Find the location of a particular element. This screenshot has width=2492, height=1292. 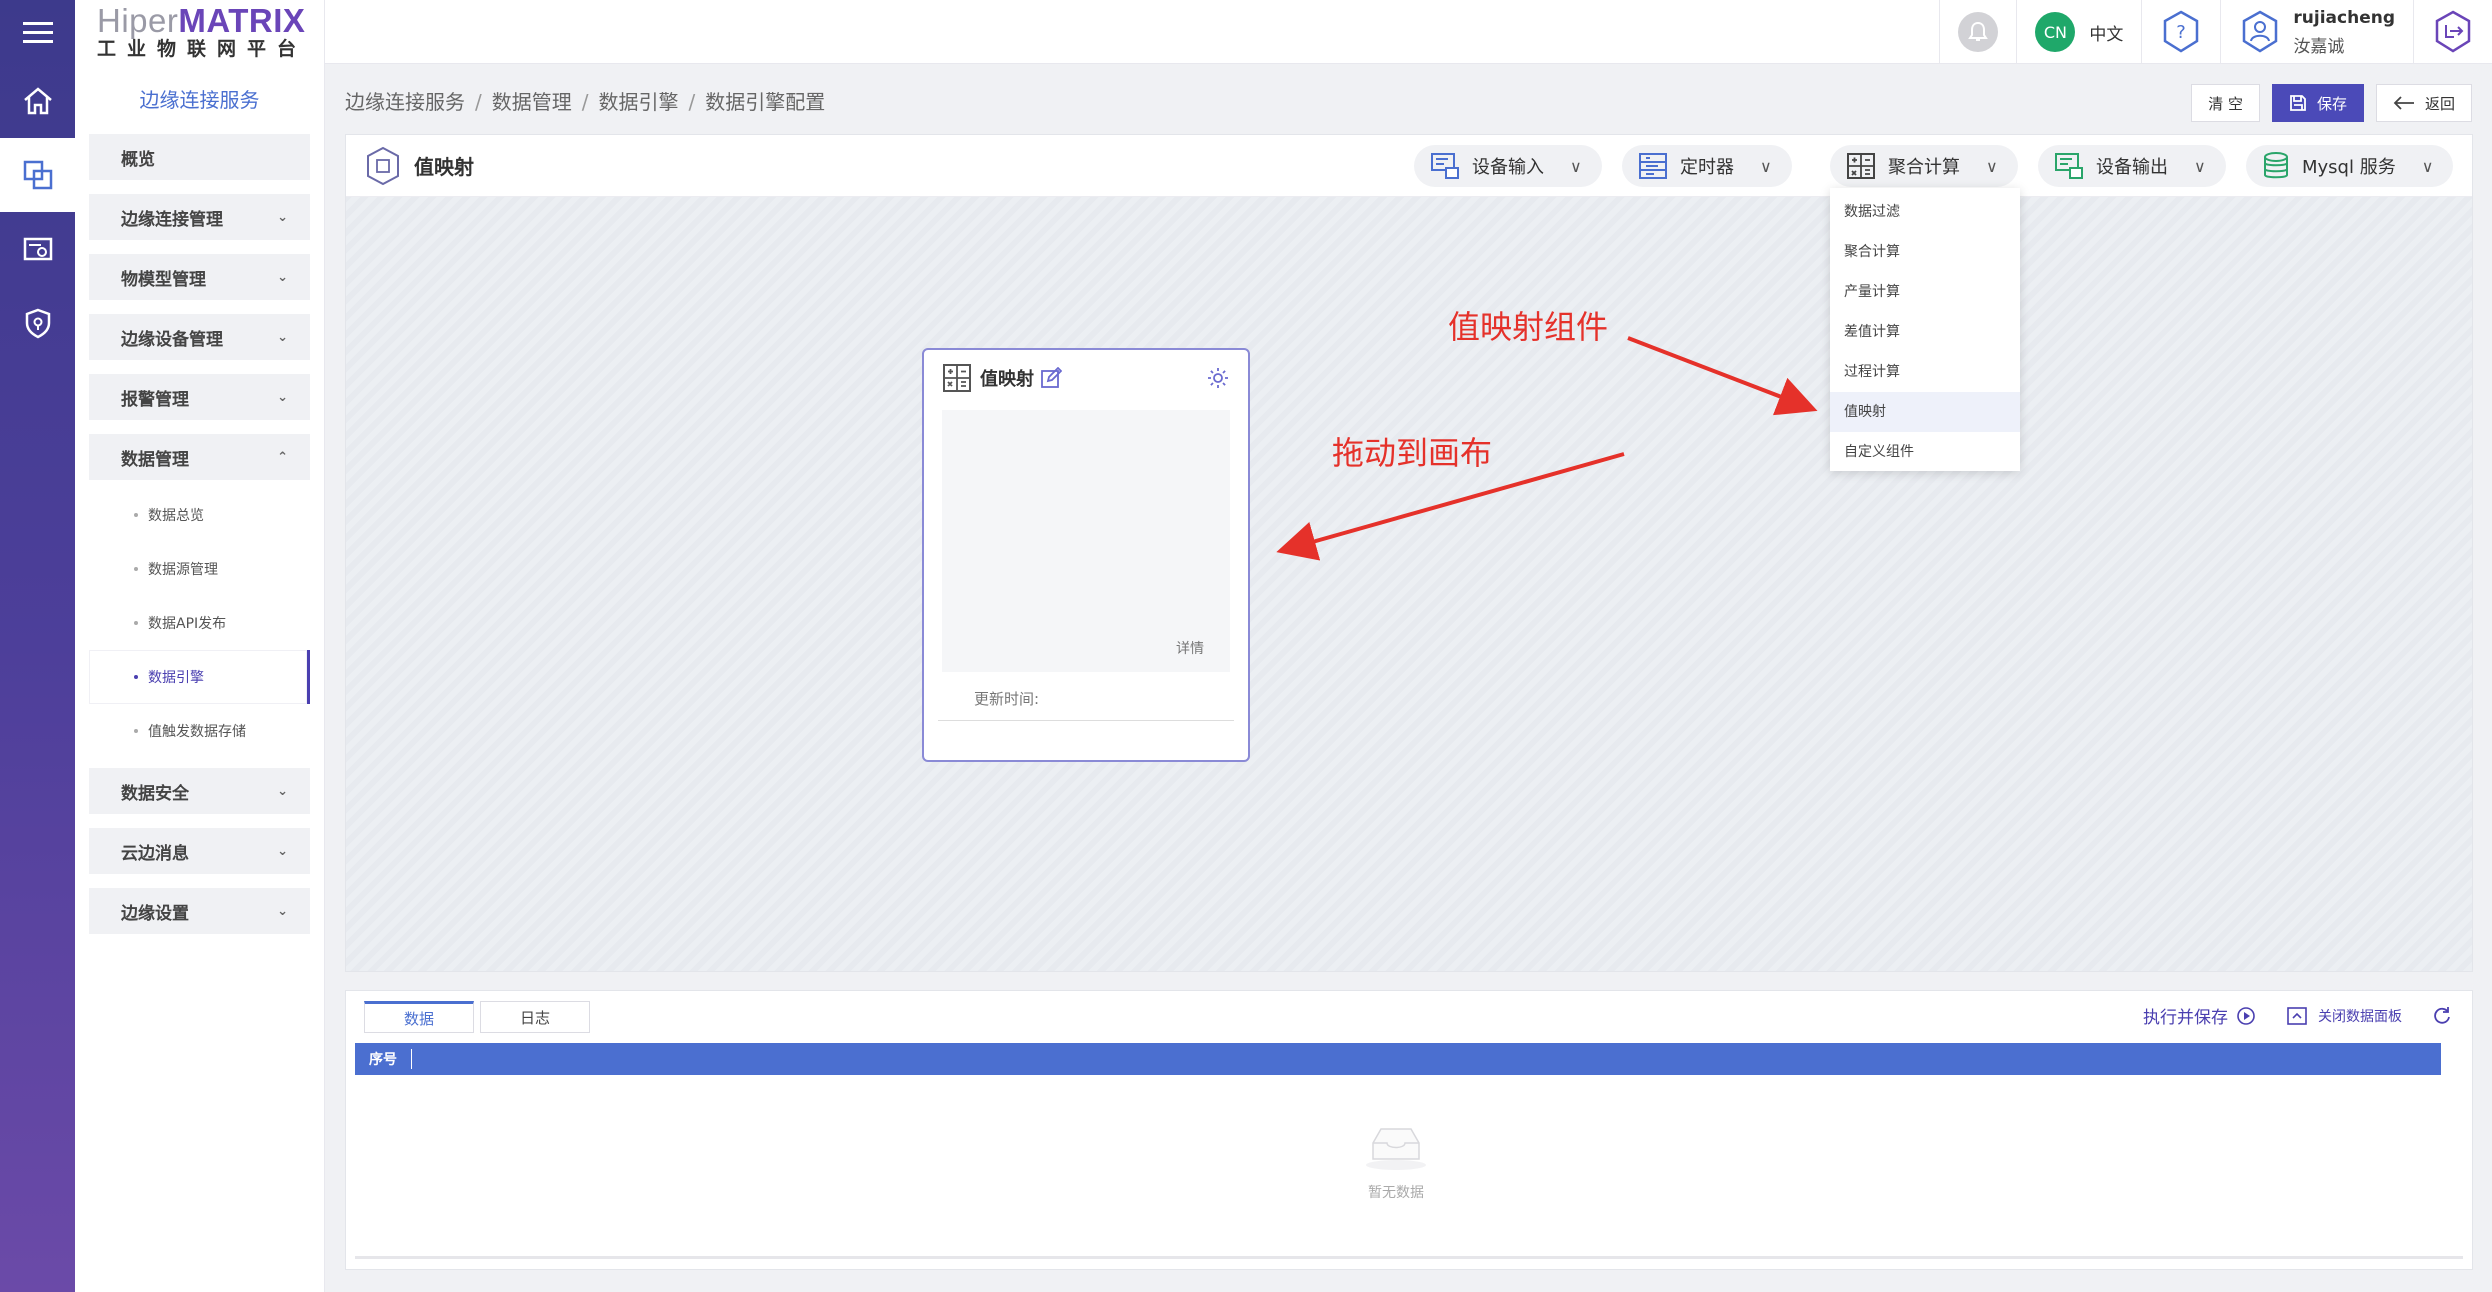

subnav-data-source: 数据源管理 is located at coordinates (199, 569).